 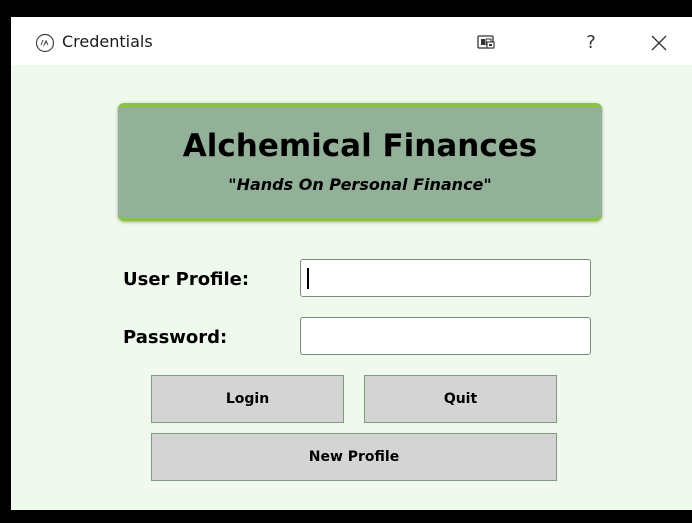 What do you see at coordinates (308, 278) in the screenshot?
I see `text-caret` at bounding box center [308, 278].